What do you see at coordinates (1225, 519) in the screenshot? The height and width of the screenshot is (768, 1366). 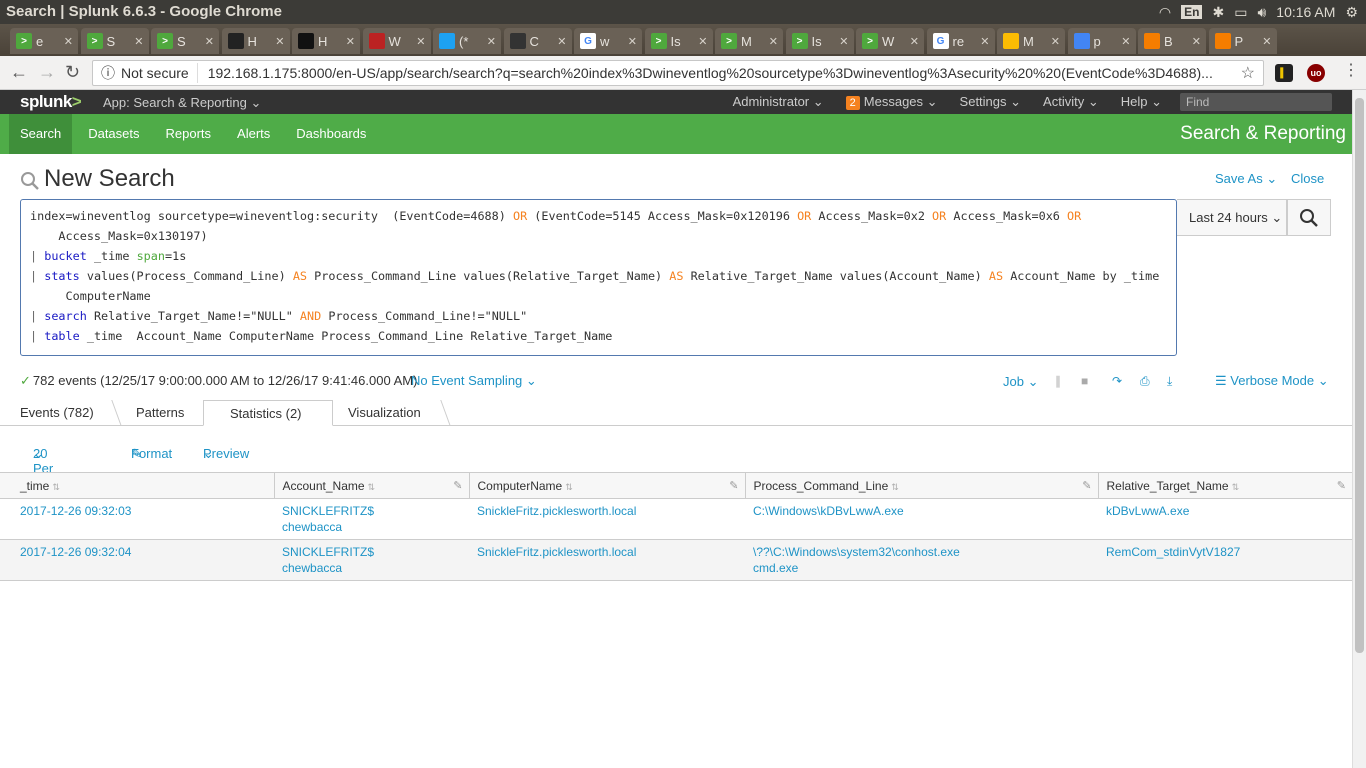 I see `cell-relative-target-name: kDBvLwwA.exe` at bounding box center [1225, 519].